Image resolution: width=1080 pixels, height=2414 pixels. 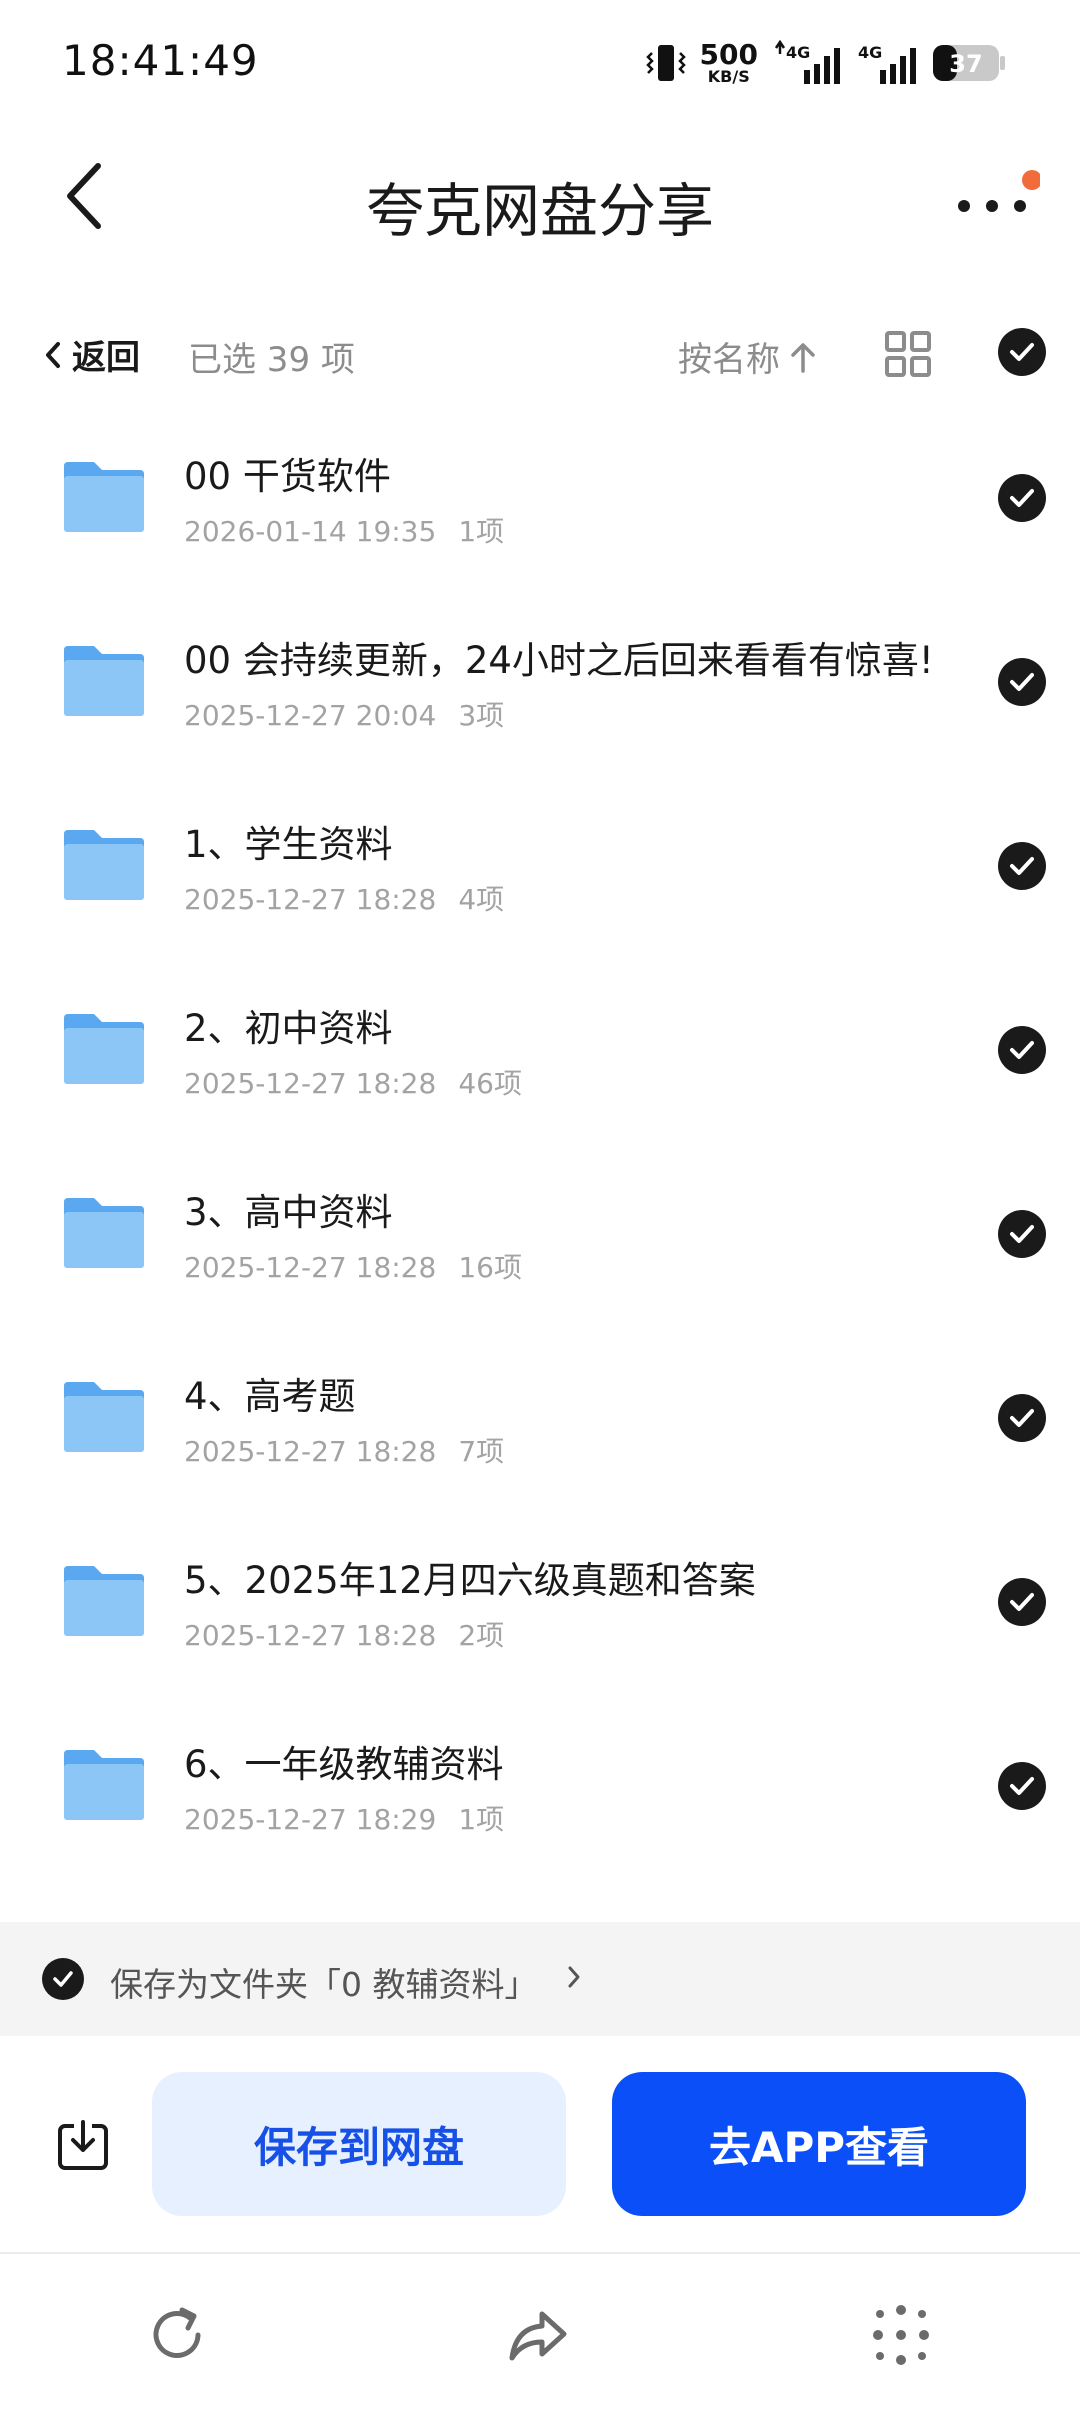 What do you see at coordinates (540, 1432) in the screenshot?
I see `list-item: 4、高考题 2025-12-27 18:28 7项` at bounding box center [540, 1432].